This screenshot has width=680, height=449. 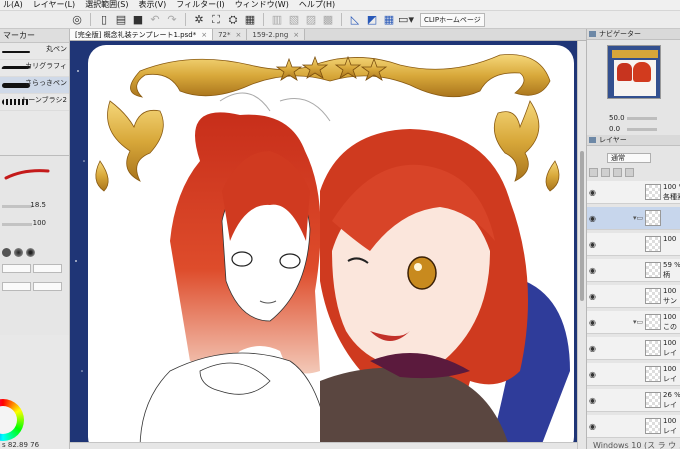 I want to click on brush-density-row: 100, so click(x=34, y=224).